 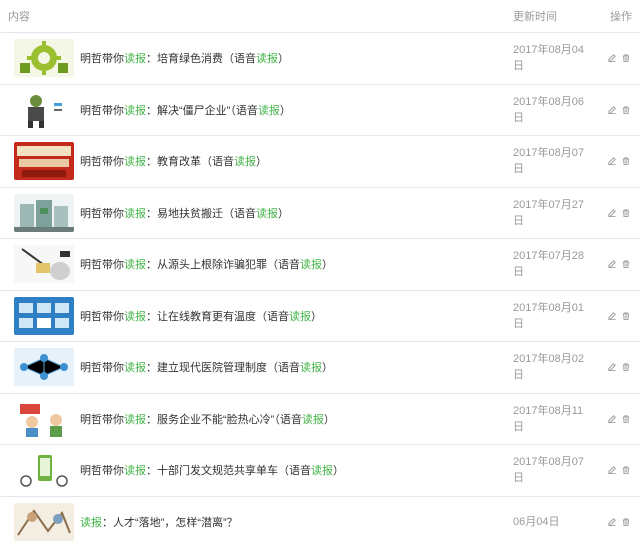 I want to click on update-time: 06月04日, so click(x=536, y=521).